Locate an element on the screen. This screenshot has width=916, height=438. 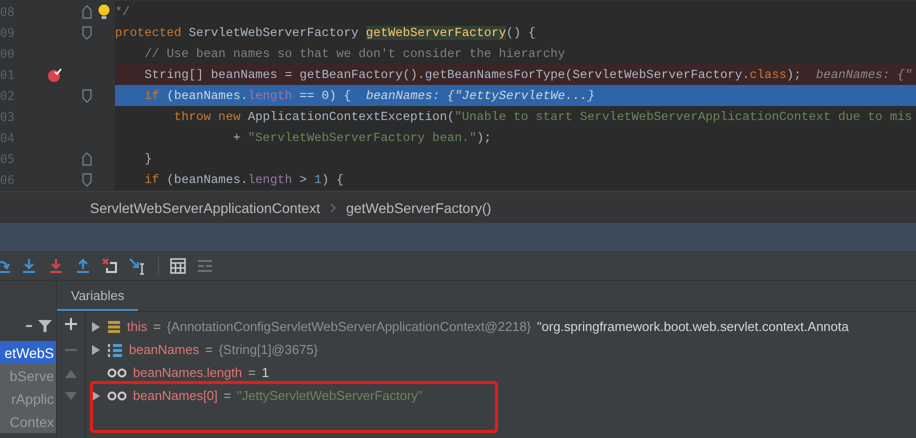
numbered-list-icon is located at coordinates (115, 350).